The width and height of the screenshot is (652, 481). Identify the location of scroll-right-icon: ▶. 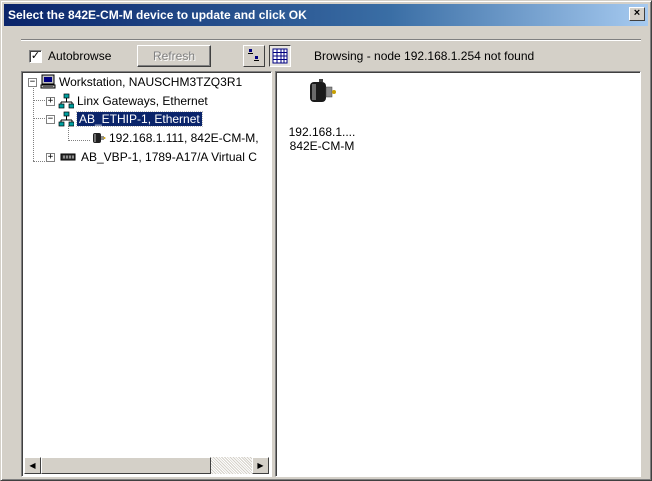
(260, 465).